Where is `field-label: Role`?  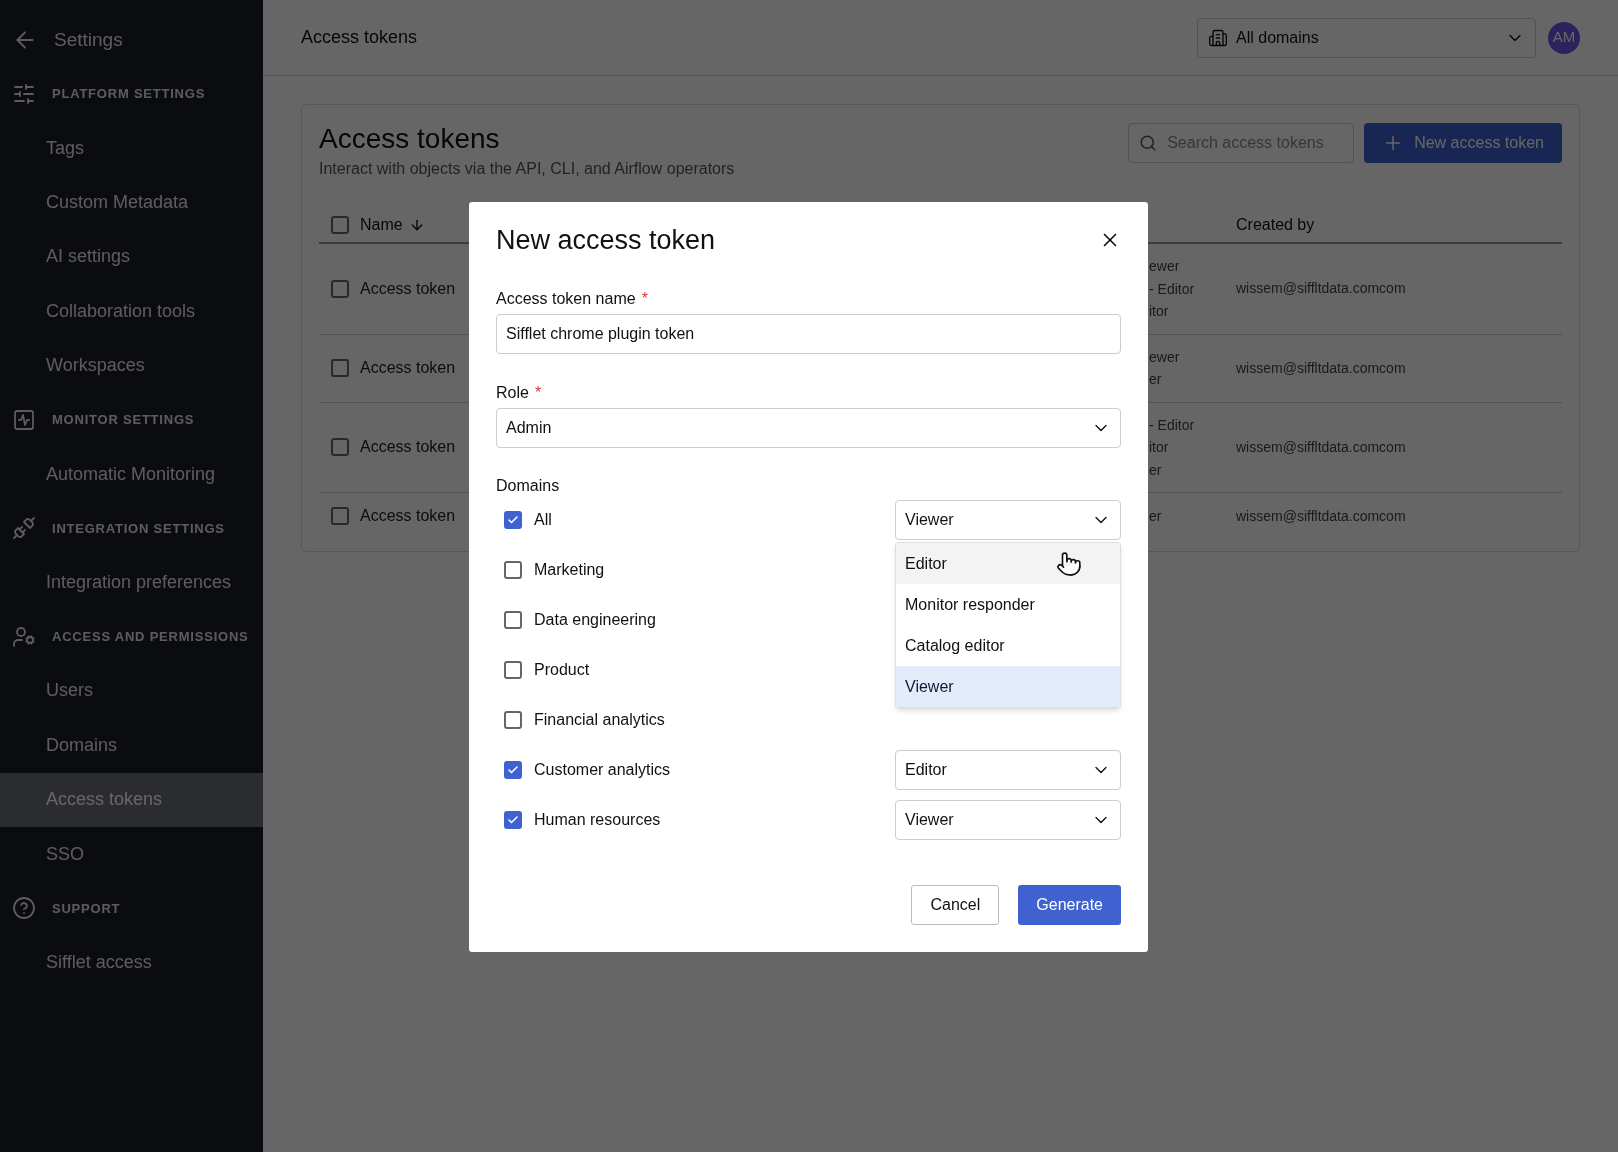 field-label: Role is located at coordinates (512, 393).